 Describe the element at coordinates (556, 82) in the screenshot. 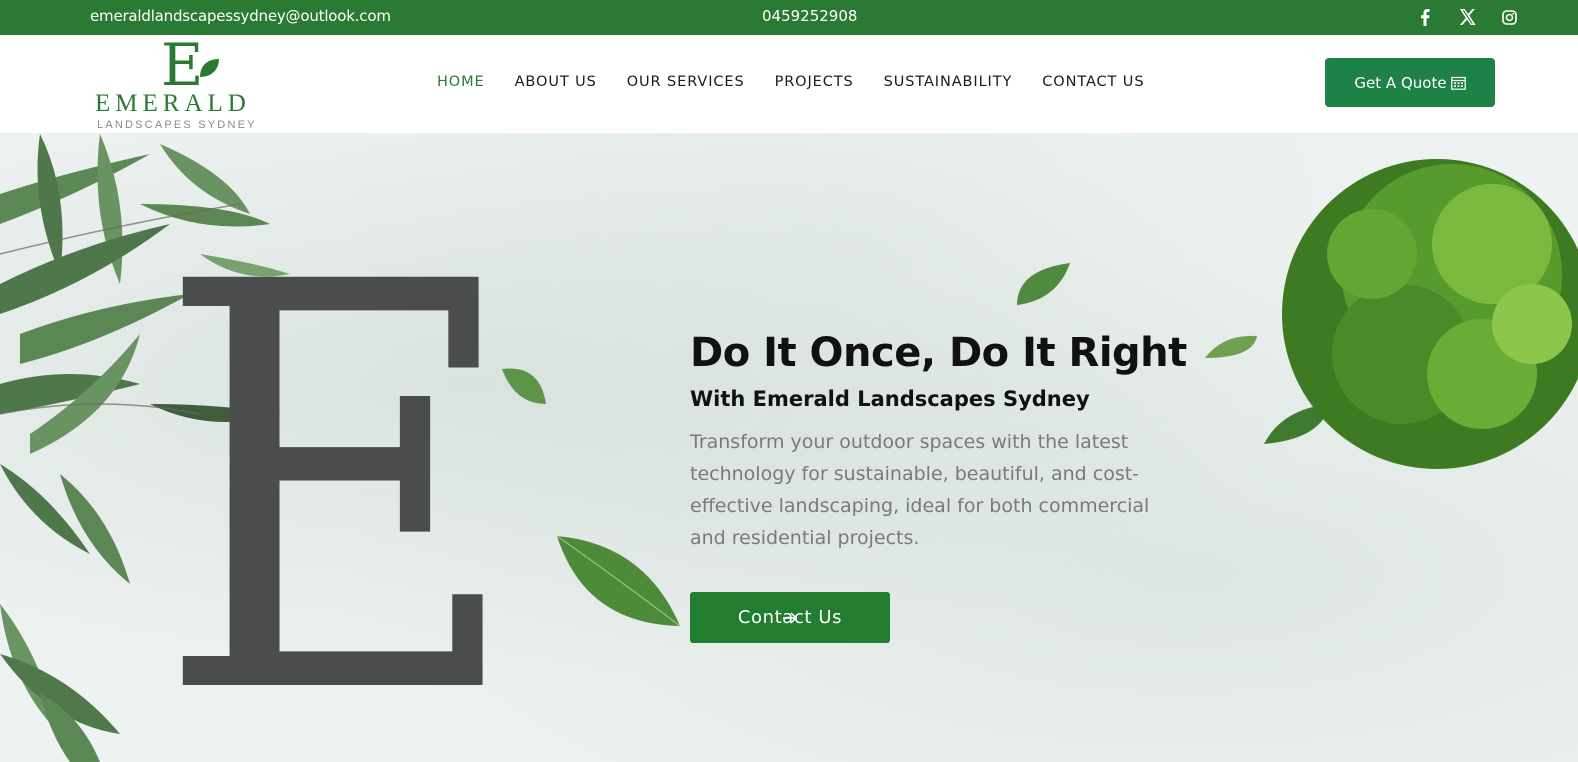

I see `nav-item-about-us: ABOUT US` at that location.